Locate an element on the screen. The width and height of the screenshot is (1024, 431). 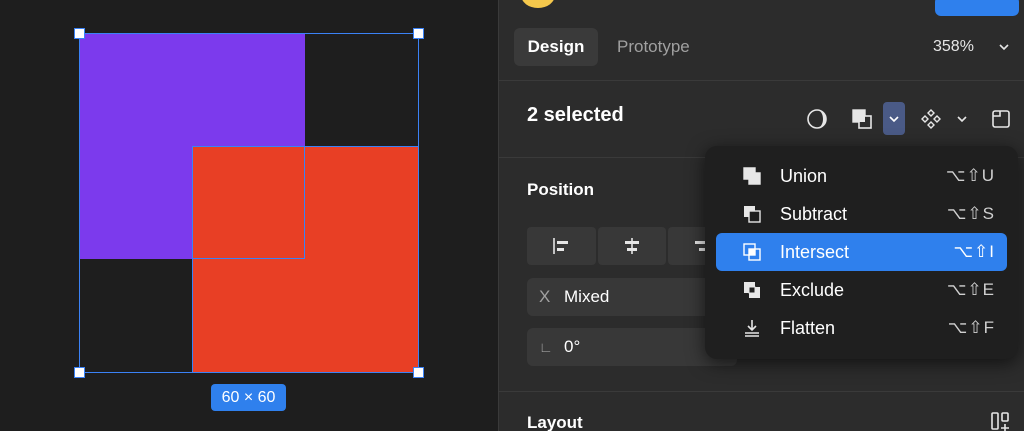
zoom-level: 358% is located at coordinates (953, 47).